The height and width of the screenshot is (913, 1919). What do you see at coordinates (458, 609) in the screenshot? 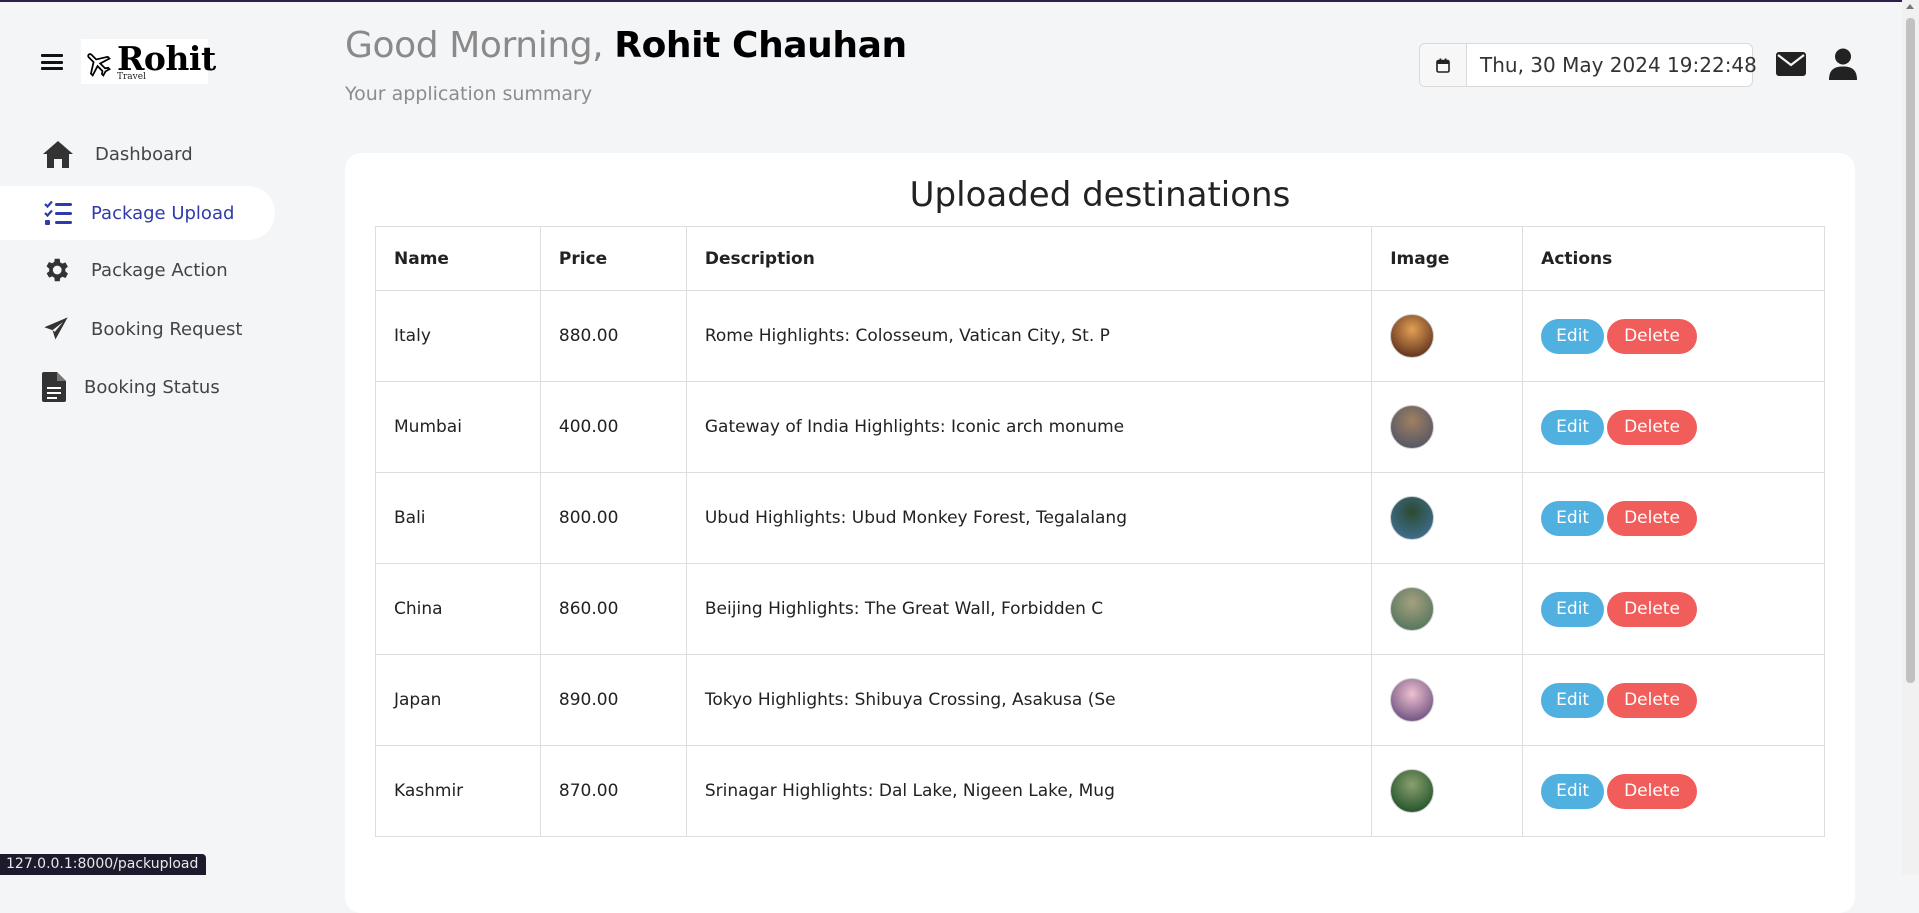
I see `destination-name: China` at bounding box center [458, 609].